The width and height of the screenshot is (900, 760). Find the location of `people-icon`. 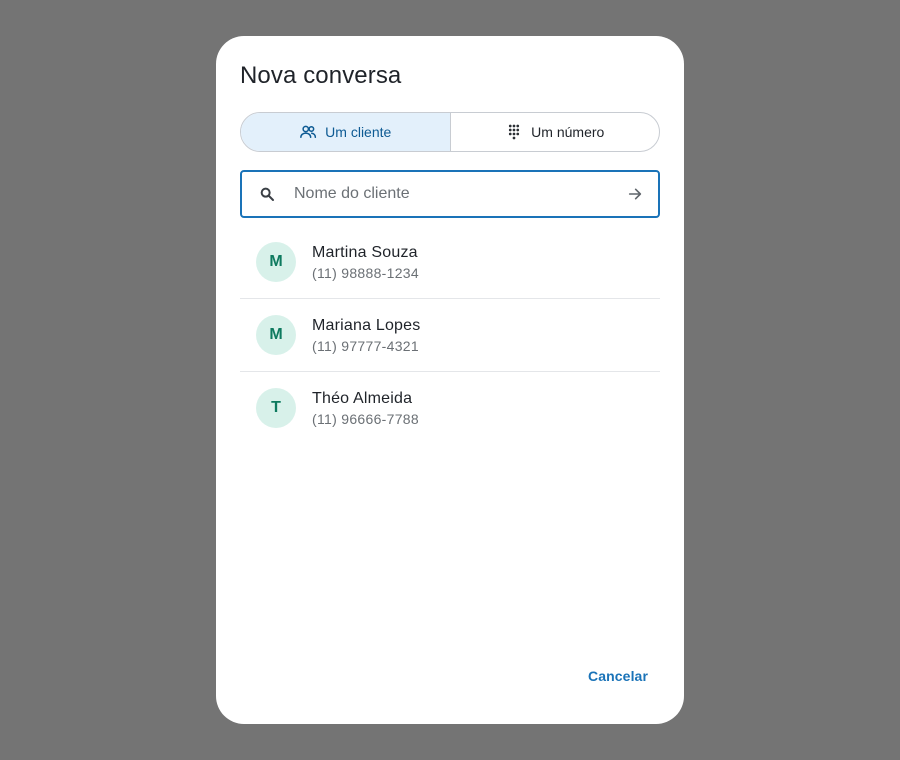

people-icon is located at coordinates (308, 132).